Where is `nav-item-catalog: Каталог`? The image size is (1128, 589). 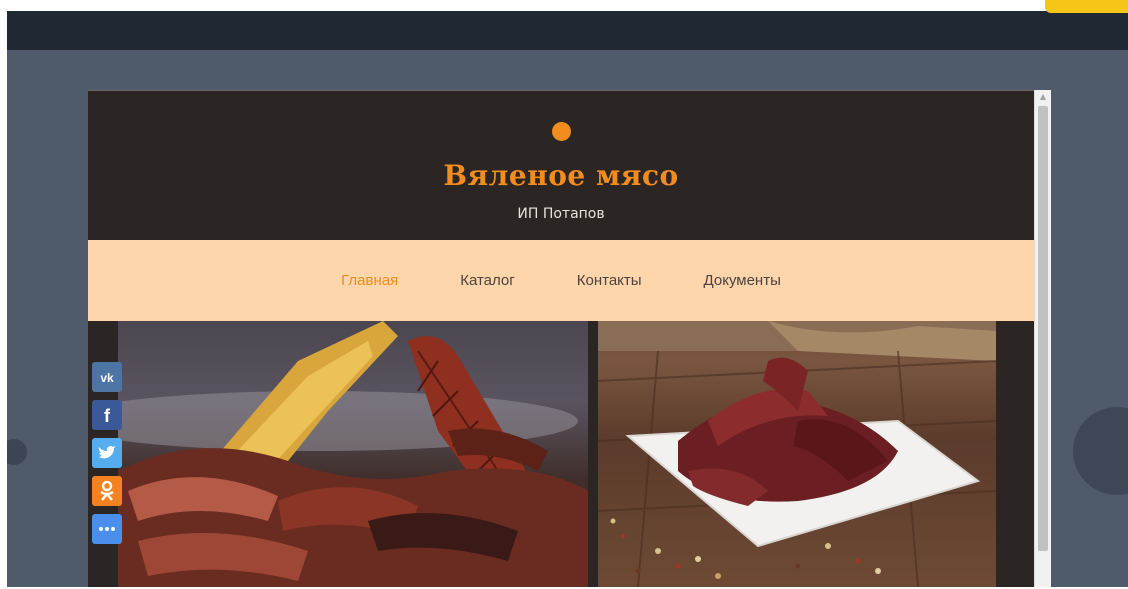
nav-item-catalog: Каталог is located at coordinates (487, 280).